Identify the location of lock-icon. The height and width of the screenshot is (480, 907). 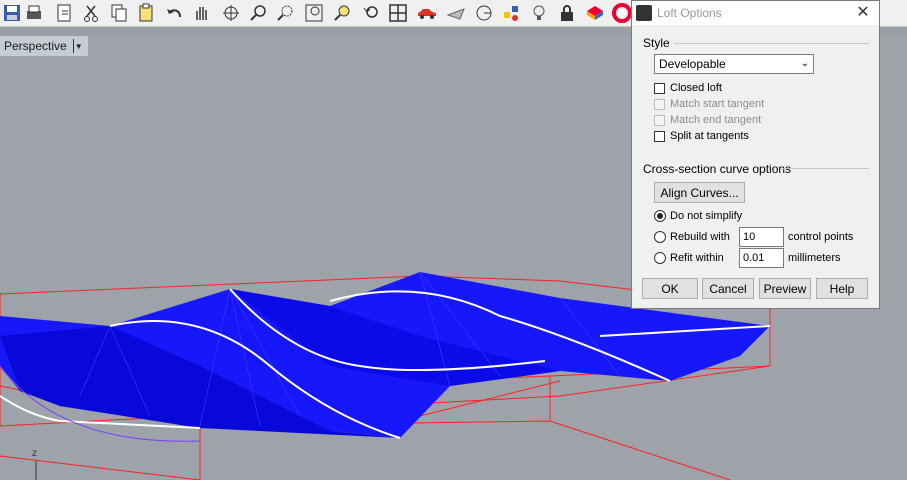
(567, 13).